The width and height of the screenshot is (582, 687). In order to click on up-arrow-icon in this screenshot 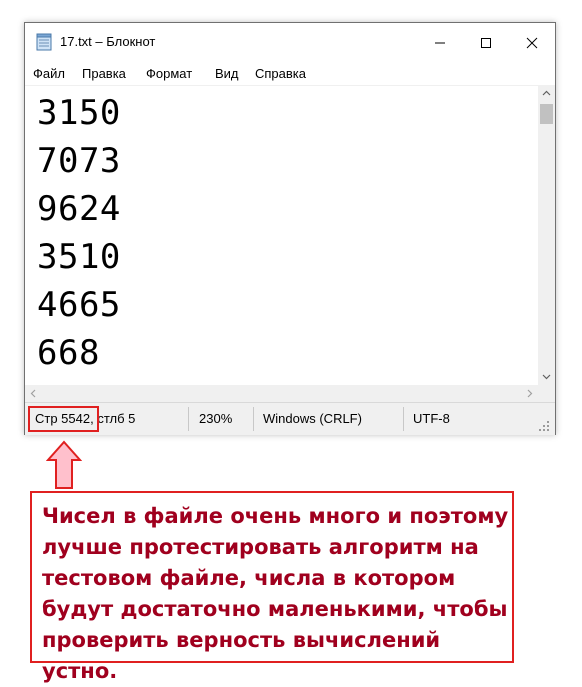, I will do `click(64, 464)`.